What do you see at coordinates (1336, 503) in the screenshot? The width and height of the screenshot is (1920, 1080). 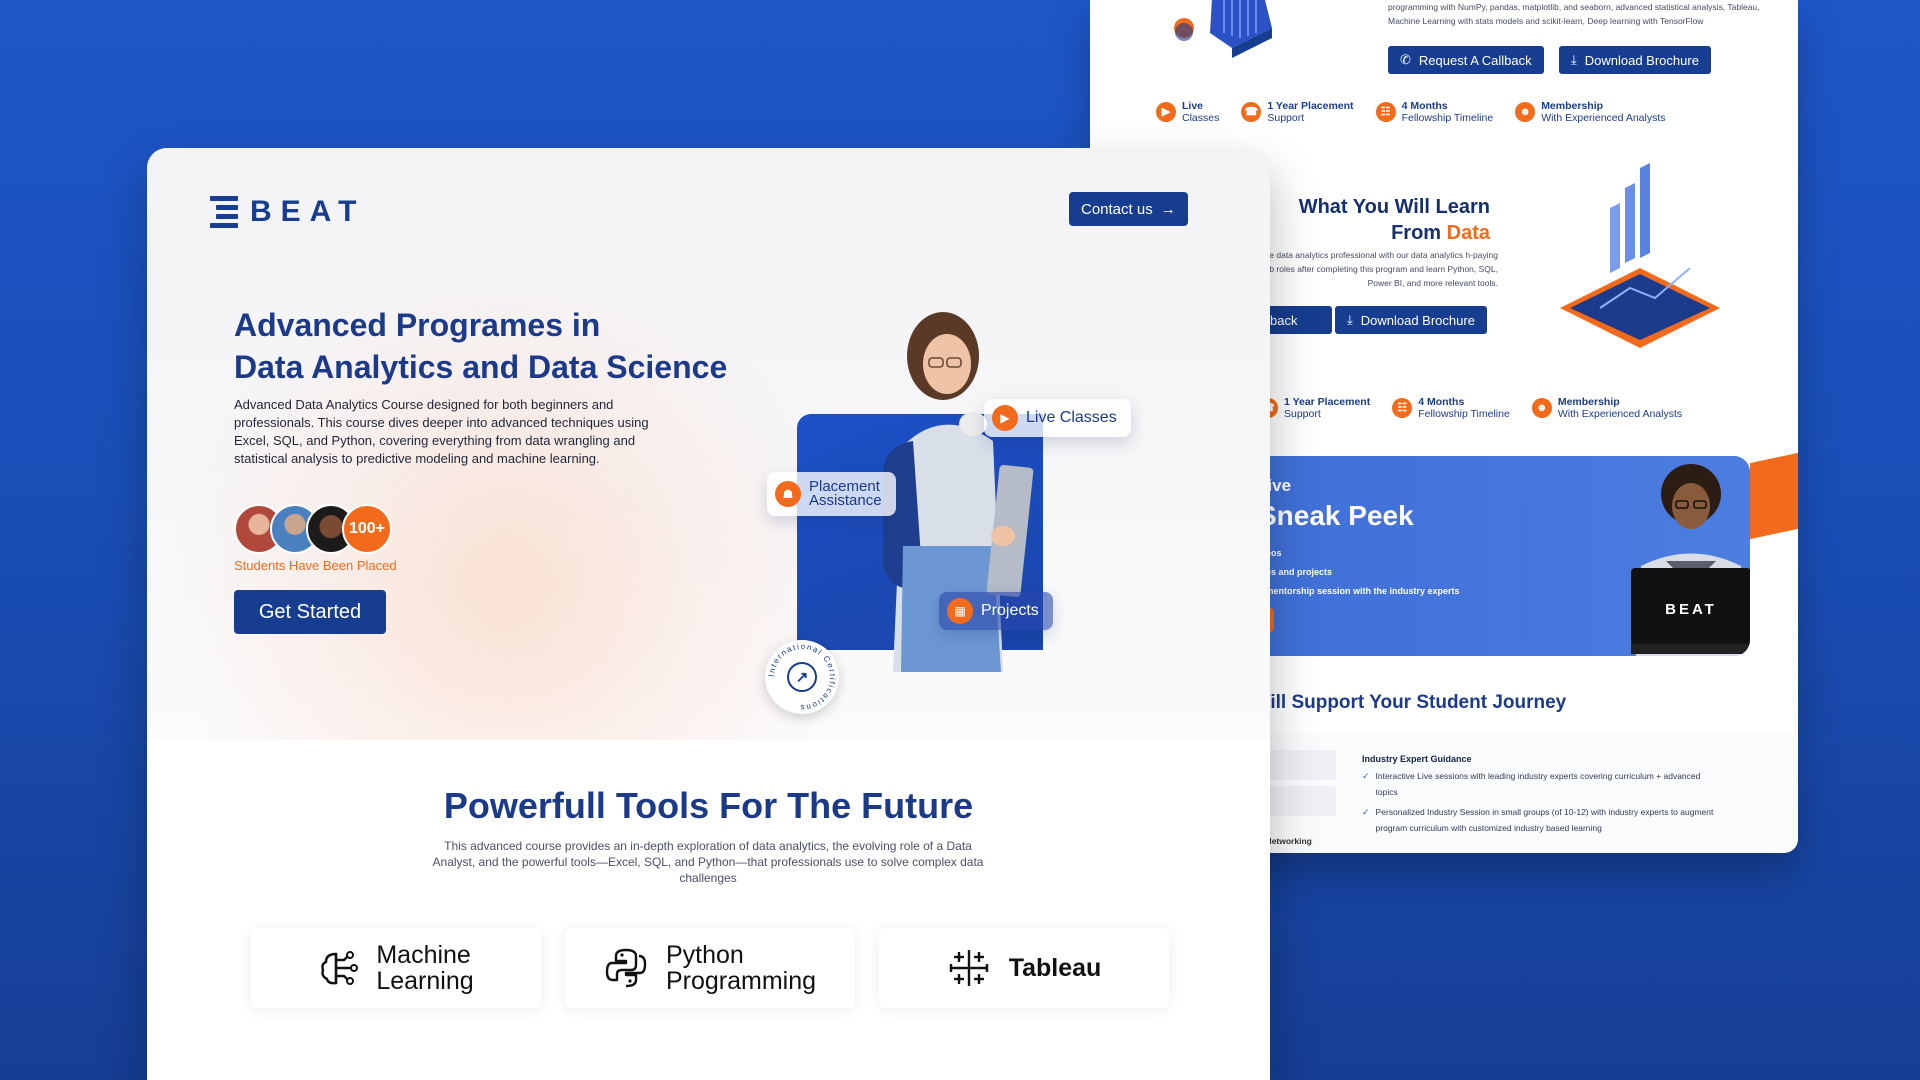 I see `sneak-peek-title: sive Sneak Peek` at bounding box center [1336, 503].